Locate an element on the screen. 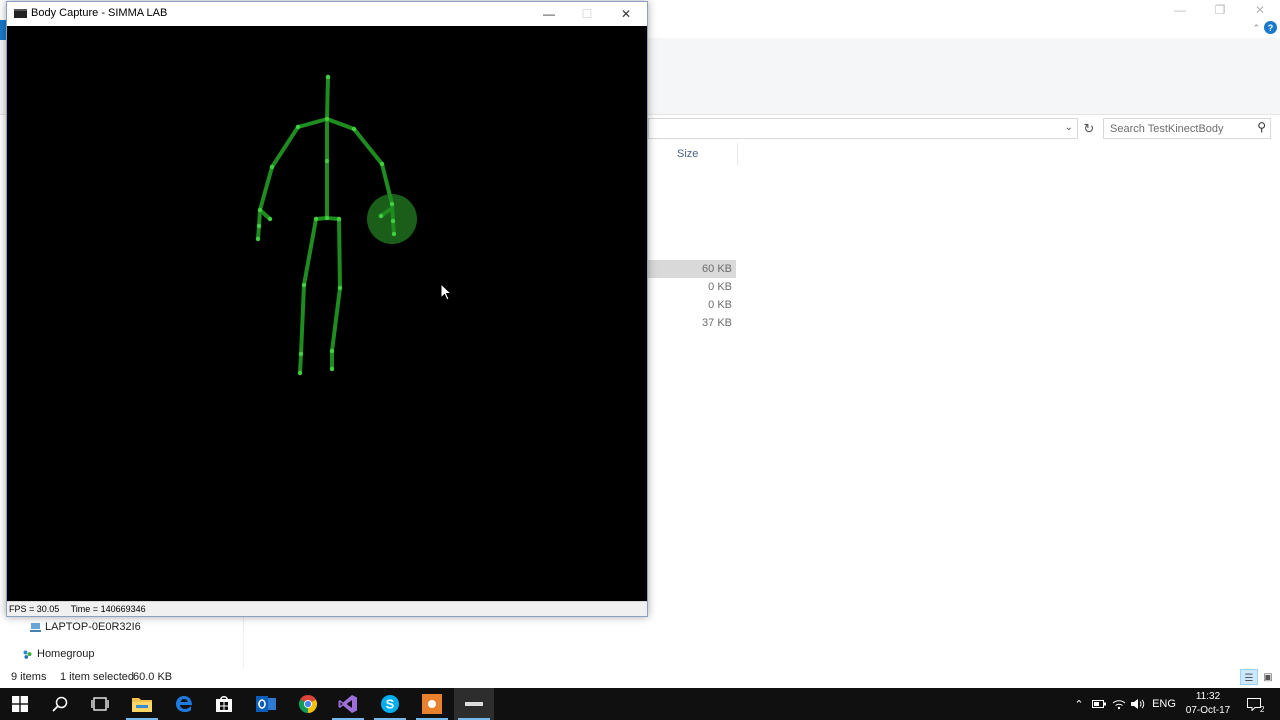 This screenshot has width=1280, height=720. taskbar-visual-studio is located at coordinates (348, 704).